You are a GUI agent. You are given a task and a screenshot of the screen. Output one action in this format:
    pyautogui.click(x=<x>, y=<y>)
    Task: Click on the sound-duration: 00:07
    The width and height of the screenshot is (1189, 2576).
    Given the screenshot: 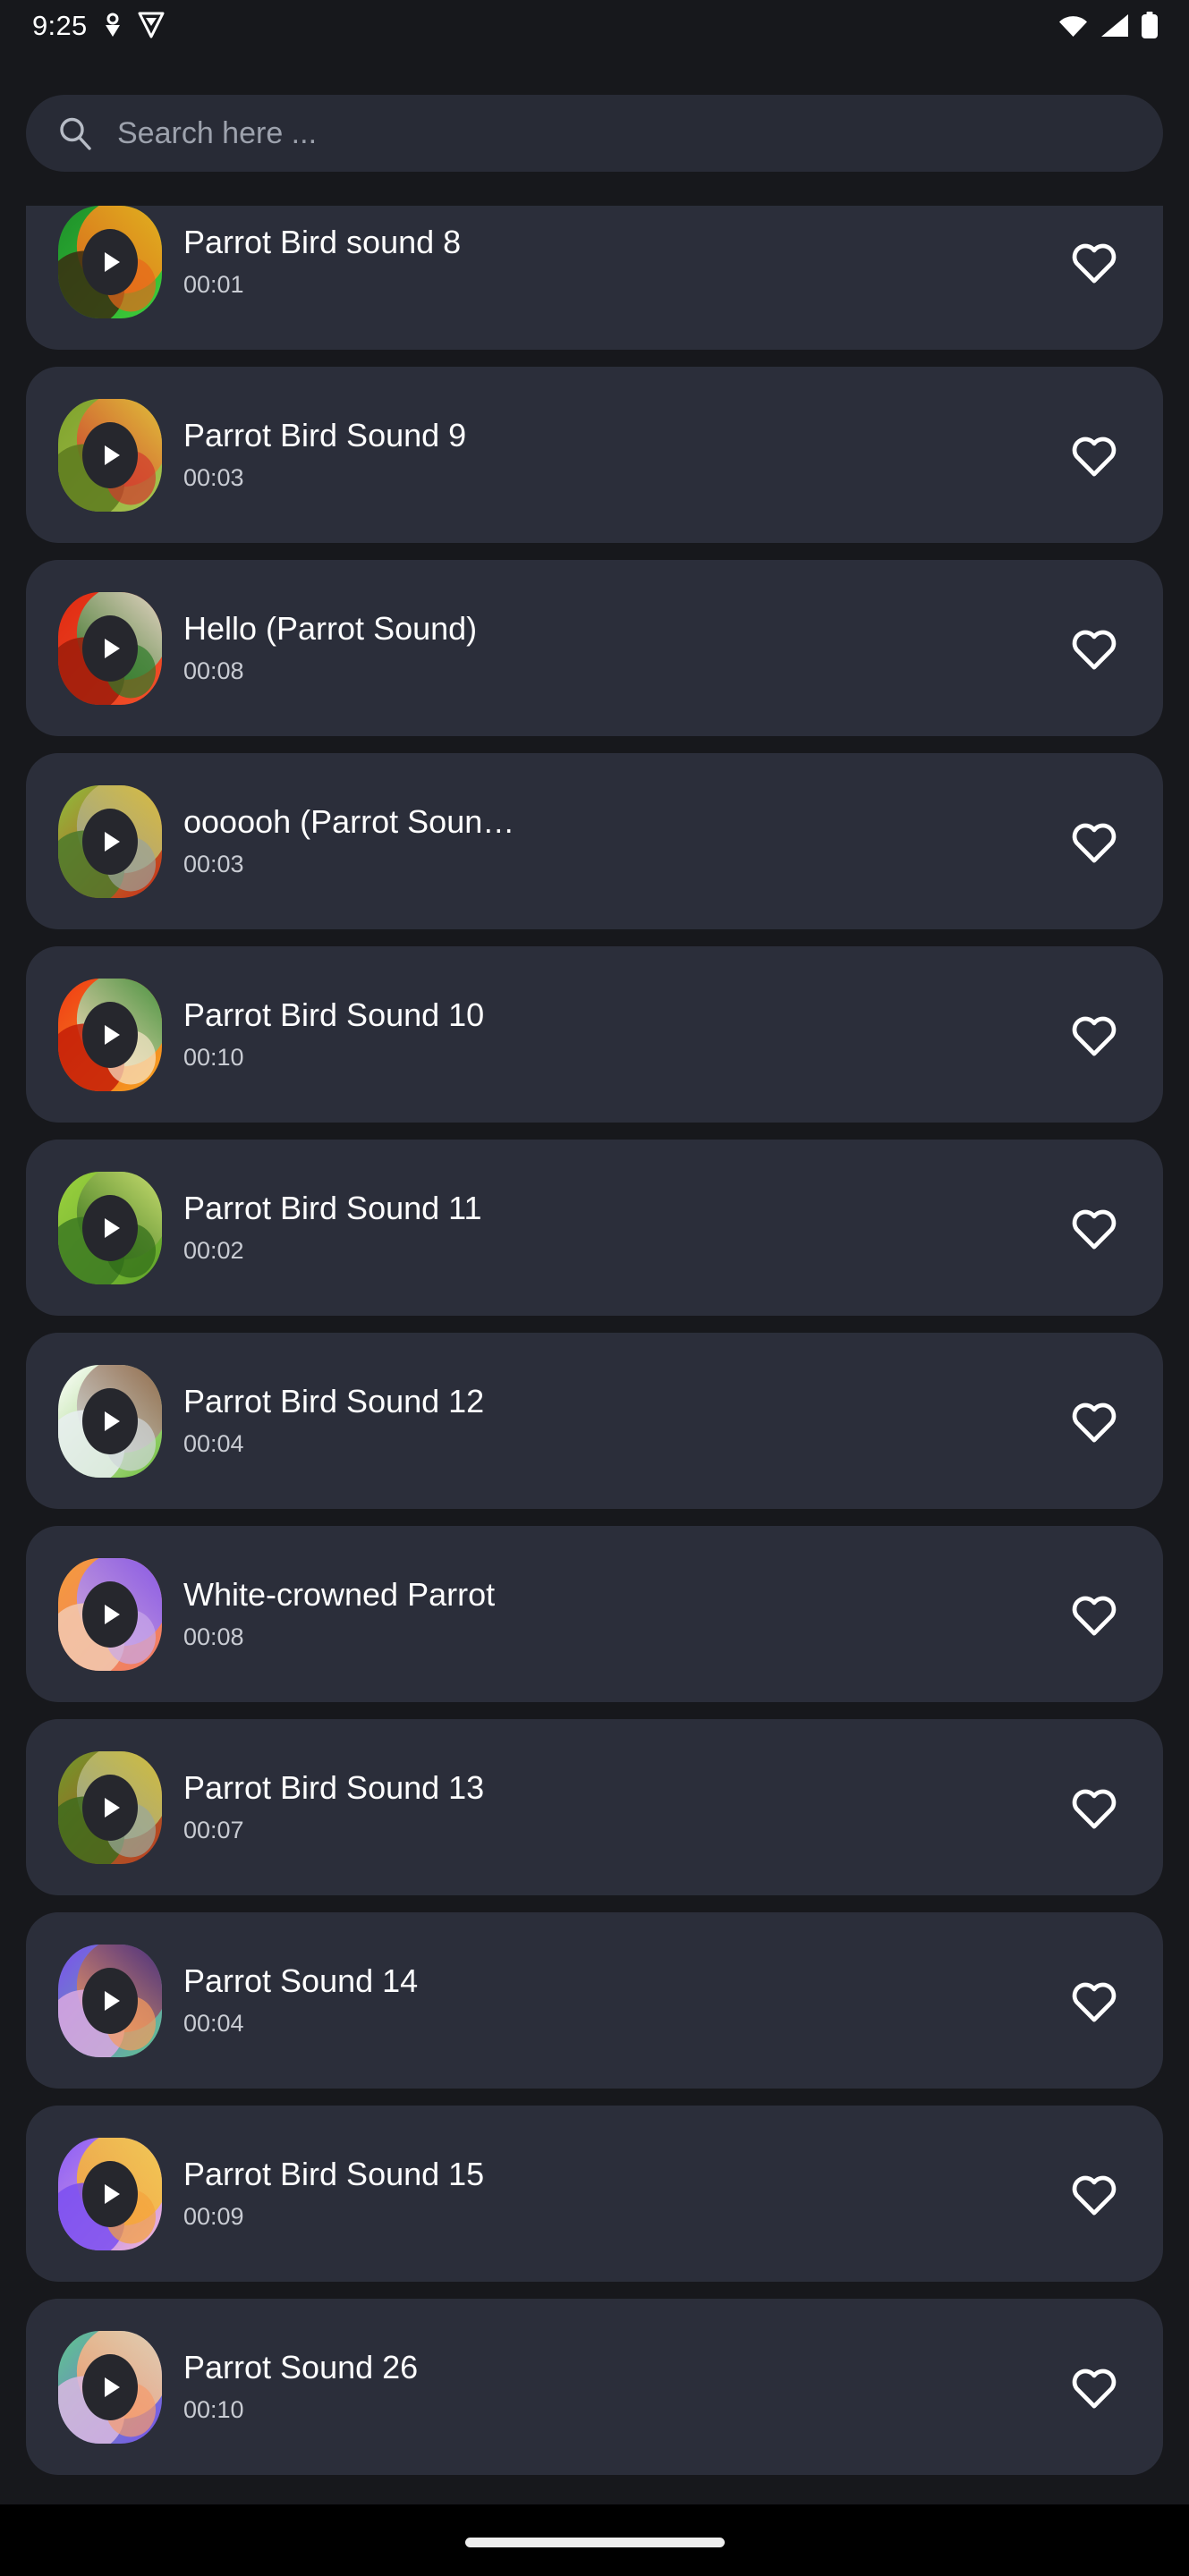 What is the action you would take?
    pyautogui.click(x=213, y=1829)
    